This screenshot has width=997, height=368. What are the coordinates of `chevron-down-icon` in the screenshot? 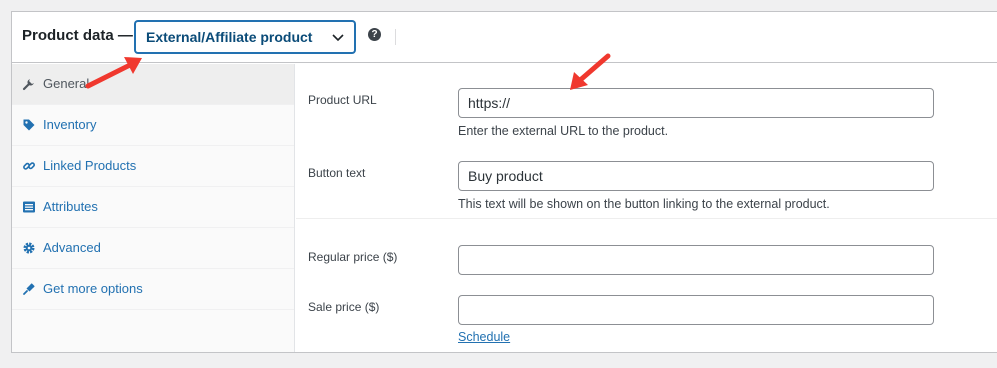 It's located at (338, 38).